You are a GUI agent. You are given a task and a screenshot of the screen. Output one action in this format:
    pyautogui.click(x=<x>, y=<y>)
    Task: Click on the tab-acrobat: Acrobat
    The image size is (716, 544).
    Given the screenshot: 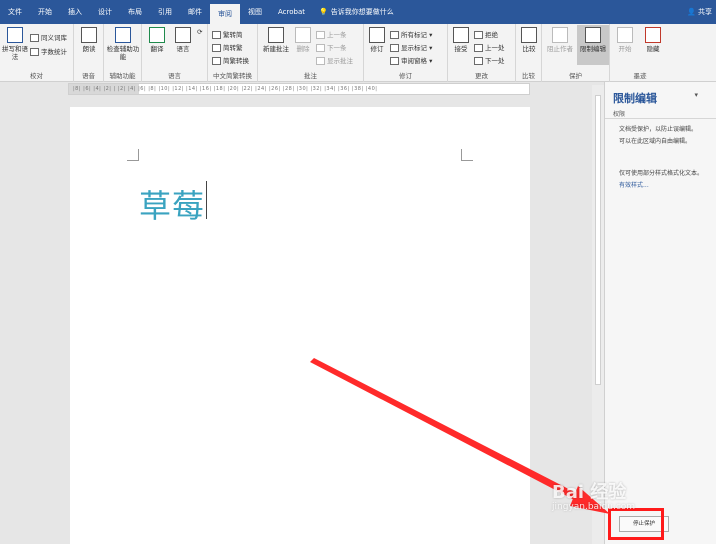 What is the action you would take?
    pyautogui.click(x=291, y=12)
    